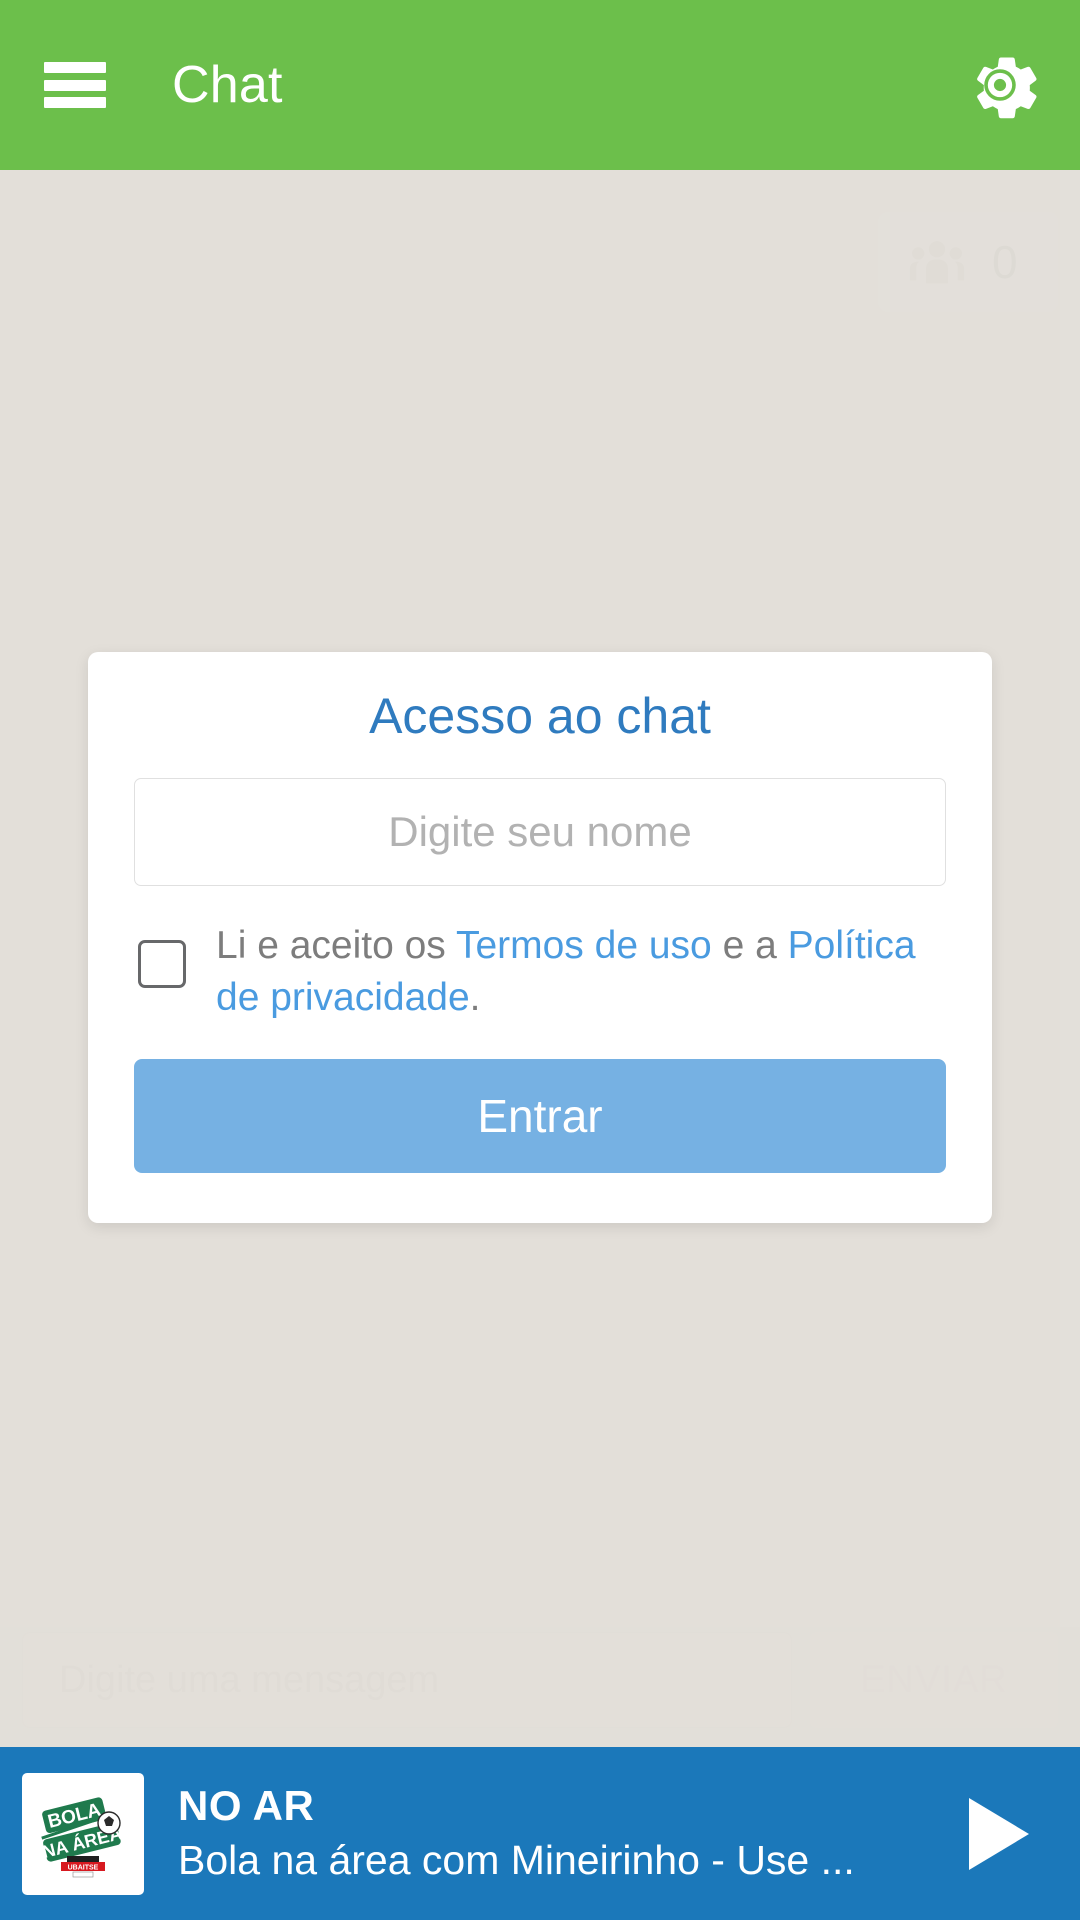  I want to click on enter-chat-button: Entrar, so click(540, 1116).